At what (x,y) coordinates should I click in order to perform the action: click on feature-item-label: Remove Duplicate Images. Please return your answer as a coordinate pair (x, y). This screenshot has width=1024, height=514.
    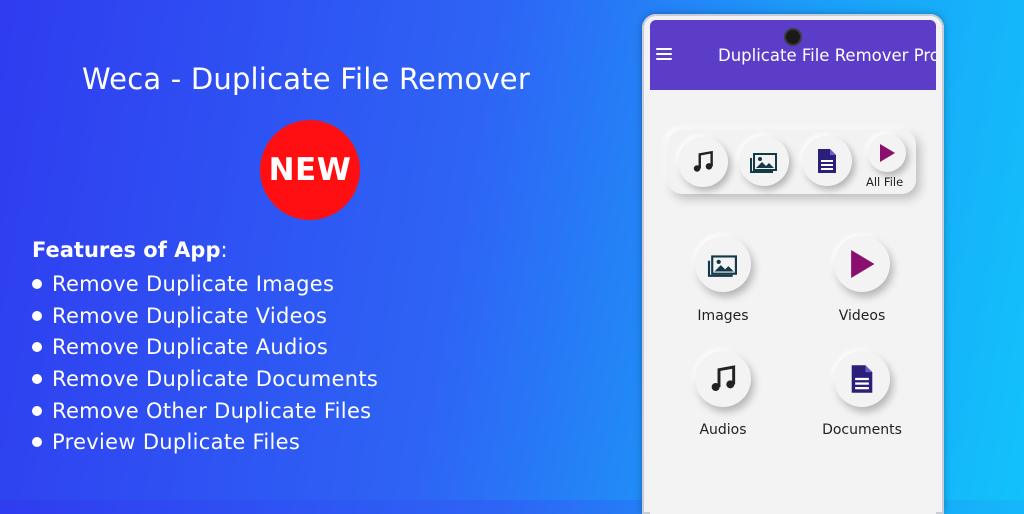
    Looking at the image, I should click on (193, 283).